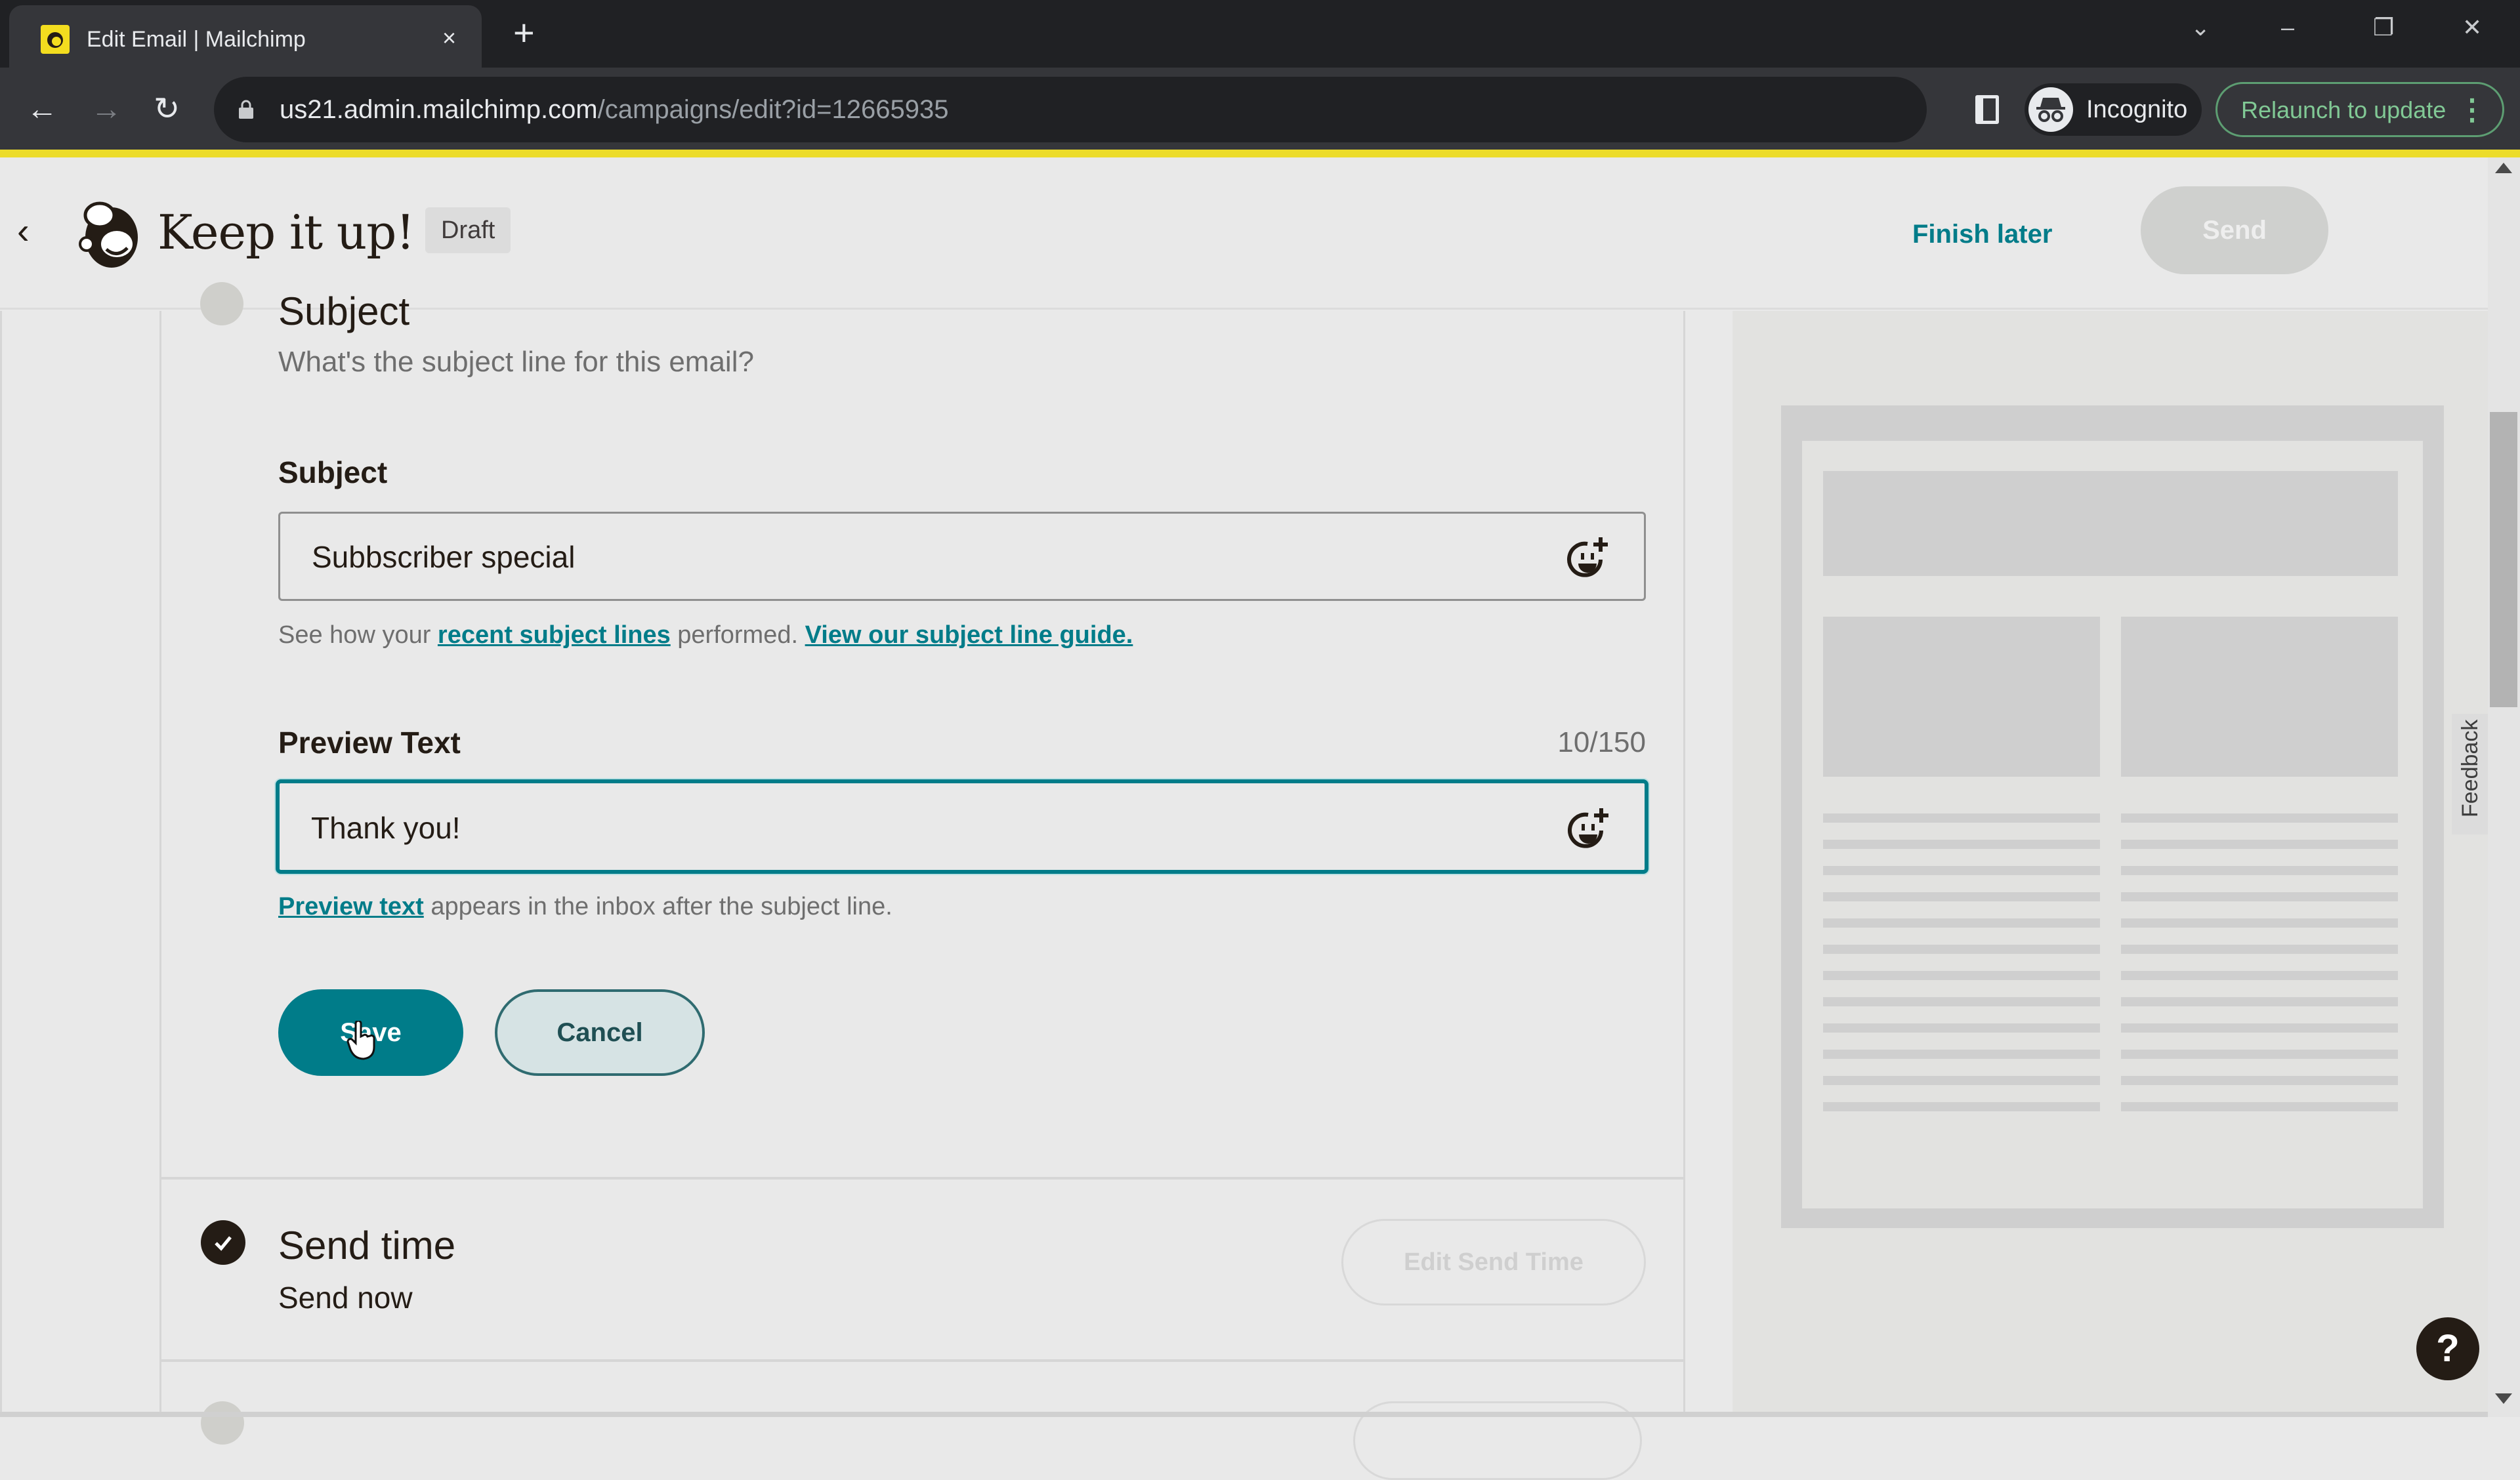  I want to click on lock-icon, so click(246, 109).